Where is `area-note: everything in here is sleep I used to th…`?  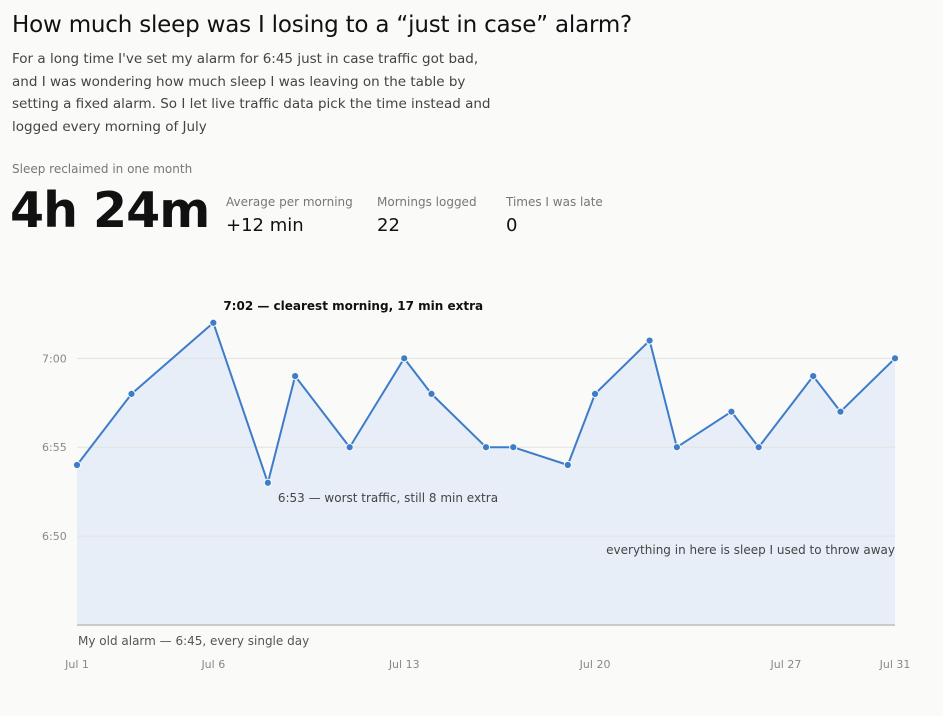 area-note: everything in here is sleep I used to th… is located at coordinates (750, 550).